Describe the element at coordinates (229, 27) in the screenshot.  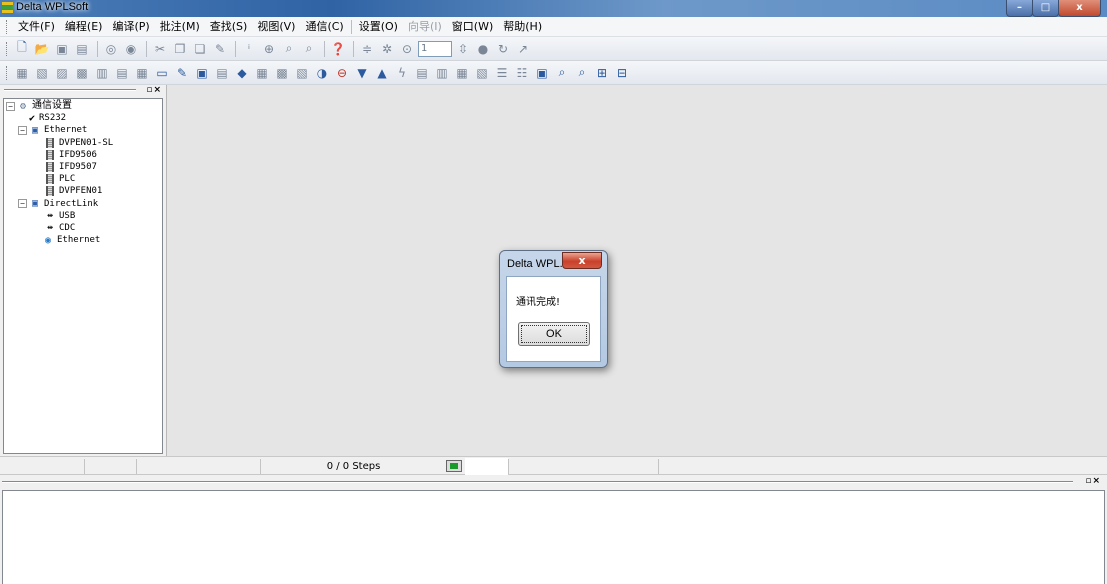
I see `menu-search: 查找(S)` at that location.